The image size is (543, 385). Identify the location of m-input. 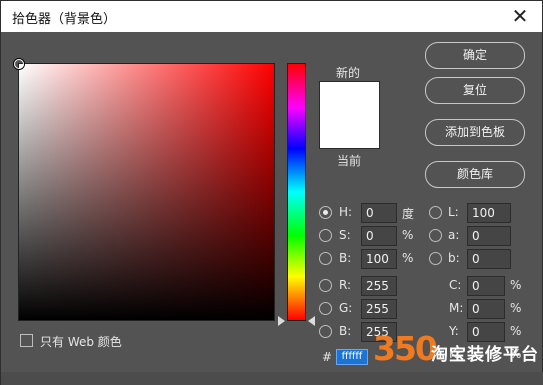
(486, 309).